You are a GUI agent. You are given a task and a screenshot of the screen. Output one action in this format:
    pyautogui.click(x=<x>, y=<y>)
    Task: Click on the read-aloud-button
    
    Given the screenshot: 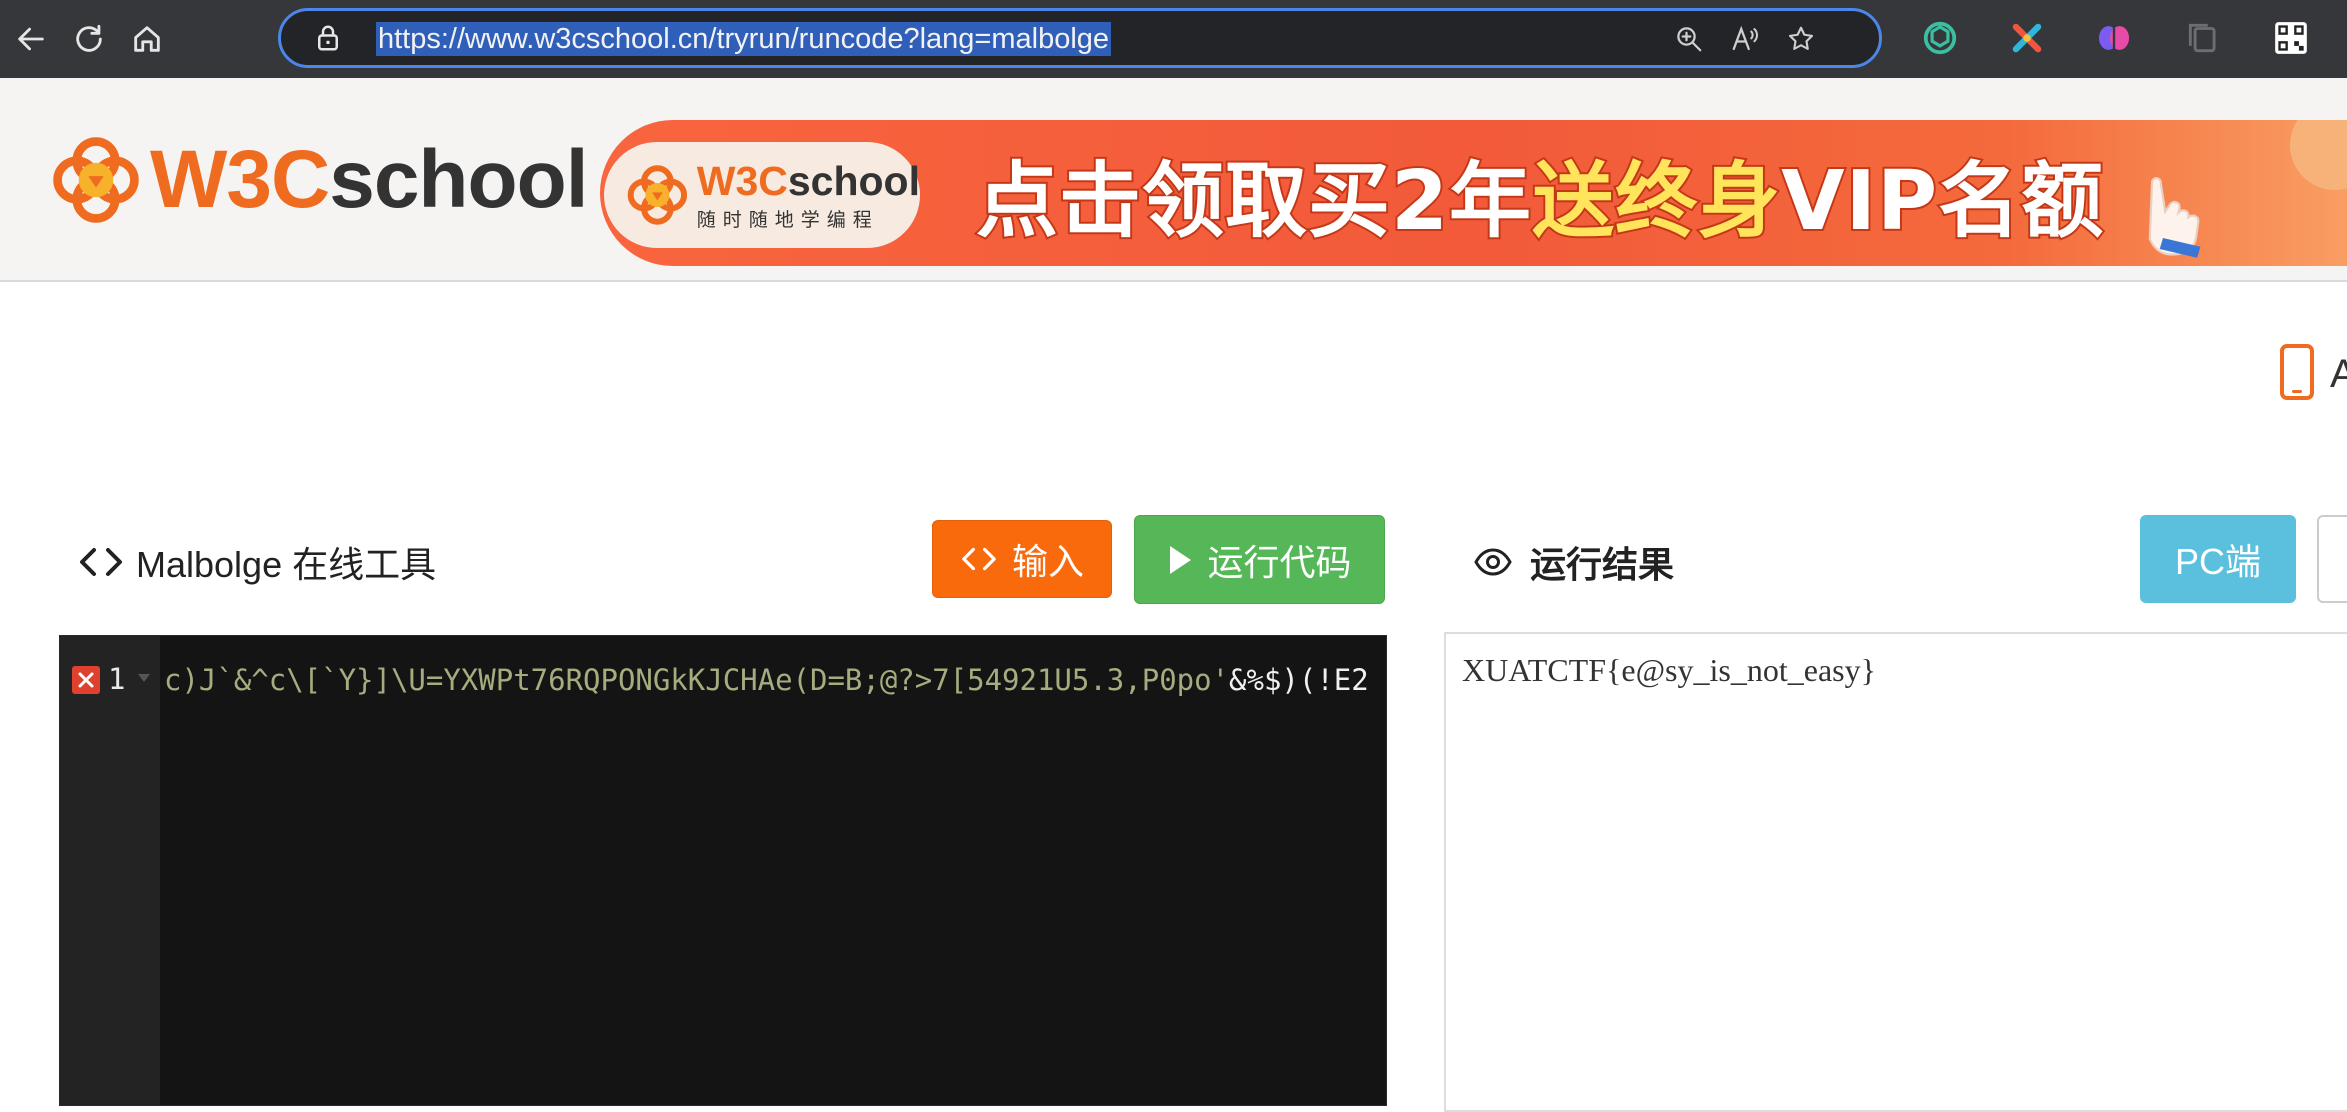 What is the action you would take?
    pyautogui.click(x=1745, y=39)
    